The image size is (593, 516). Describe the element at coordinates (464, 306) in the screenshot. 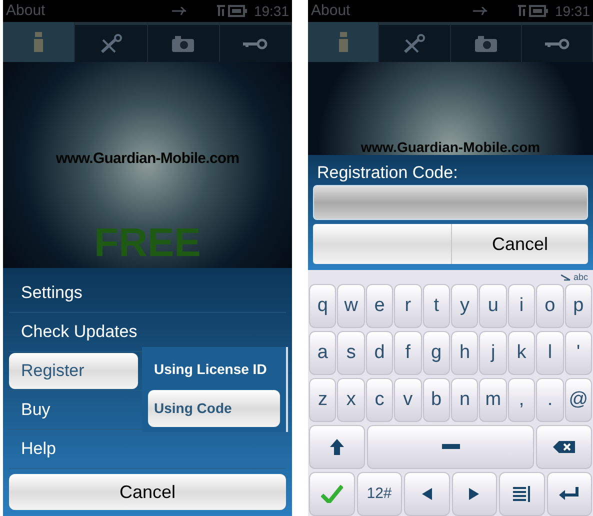

I see `key: y` at that location.